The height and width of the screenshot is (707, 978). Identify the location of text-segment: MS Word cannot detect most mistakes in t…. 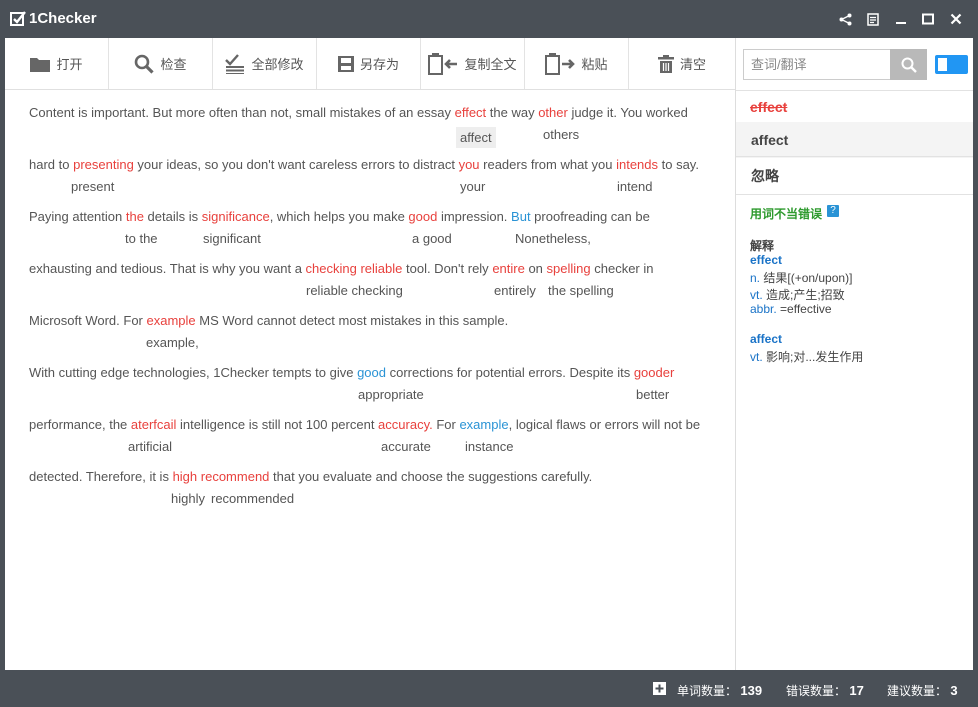
(352, 320).